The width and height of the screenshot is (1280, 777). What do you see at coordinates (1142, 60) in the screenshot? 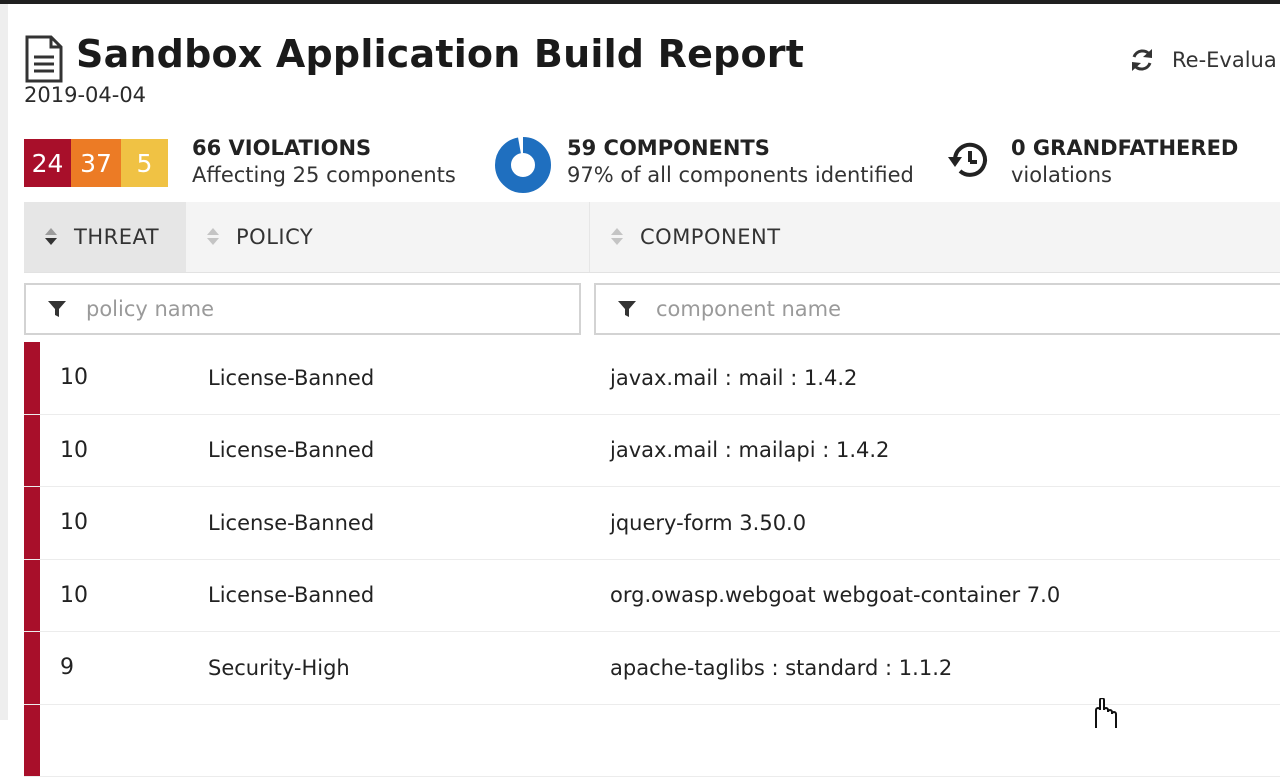
I see `refresh-icon` at bounding box center [1142, 60].